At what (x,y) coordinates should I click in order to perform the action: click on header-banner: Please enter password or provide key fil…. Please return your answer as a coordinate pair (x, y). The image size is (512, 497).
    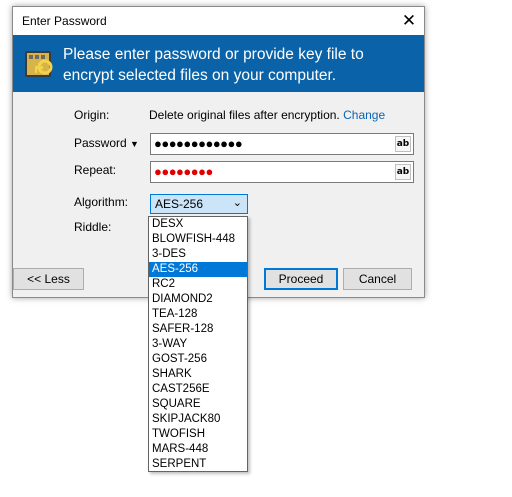
    Looking at the image, I should click on (218, 63).